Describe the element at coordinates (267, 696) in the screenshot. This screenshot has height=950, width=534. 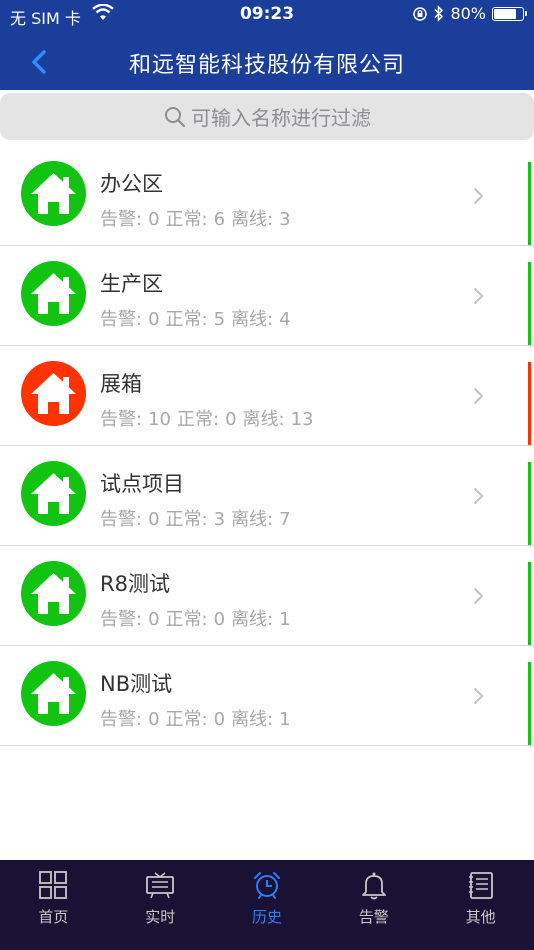
I see `list-item: NB测试 告警: 0 正常: 0 离线: 1` at that location.